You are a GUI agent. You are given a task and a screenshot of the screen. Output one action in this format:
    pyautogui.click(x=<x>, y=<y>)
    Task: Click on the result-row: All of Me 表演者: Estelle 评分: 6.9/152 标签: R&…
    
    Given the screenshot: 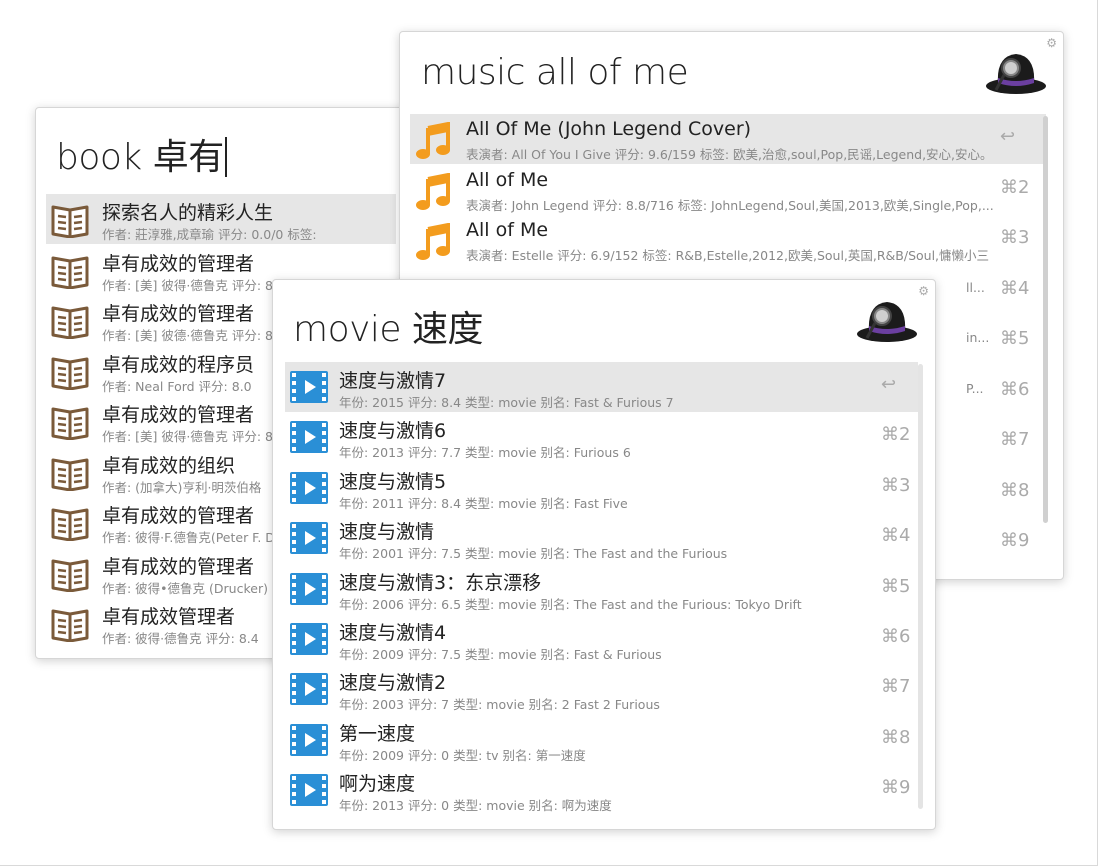 What is the action you would take?
    pyautogui.click(x=728, y=240)
    